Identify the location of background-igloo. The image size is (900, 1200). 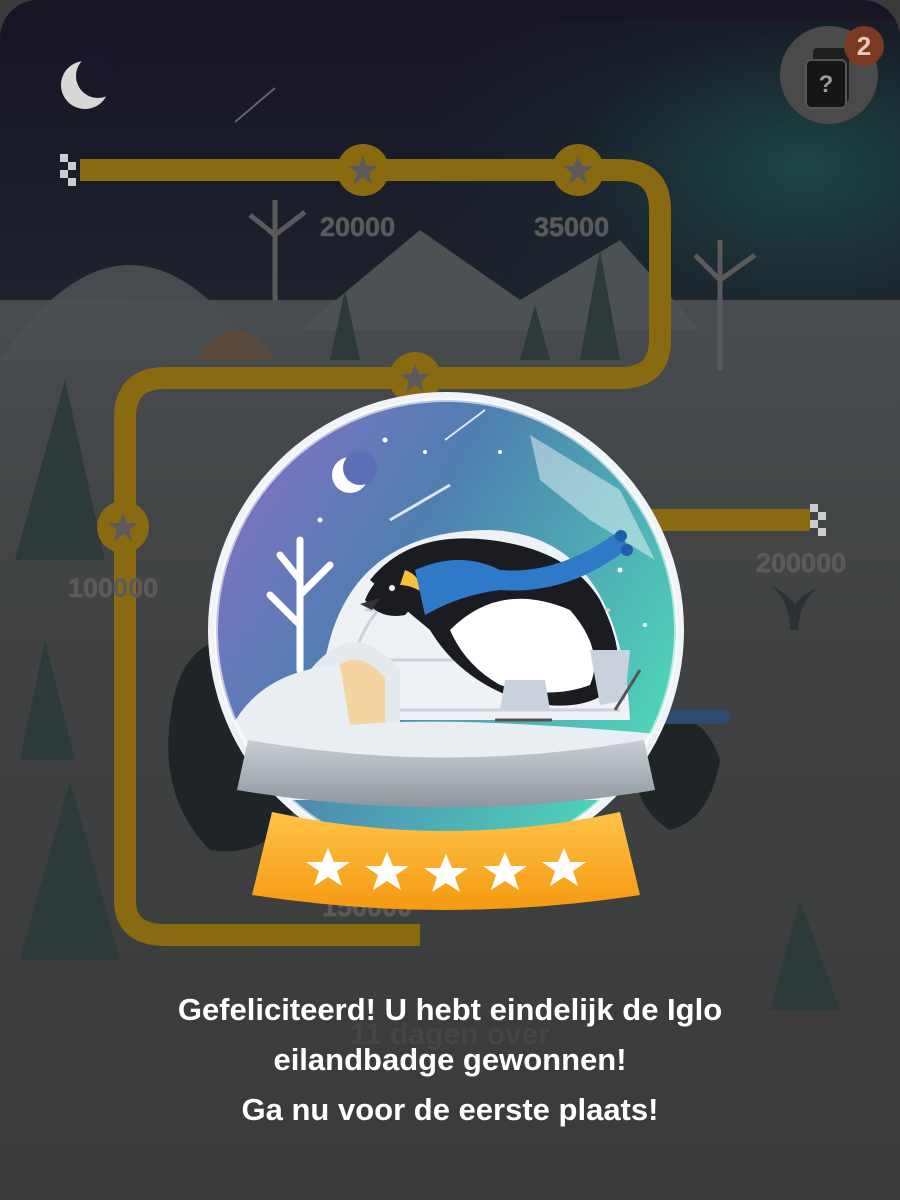
(137, 312).